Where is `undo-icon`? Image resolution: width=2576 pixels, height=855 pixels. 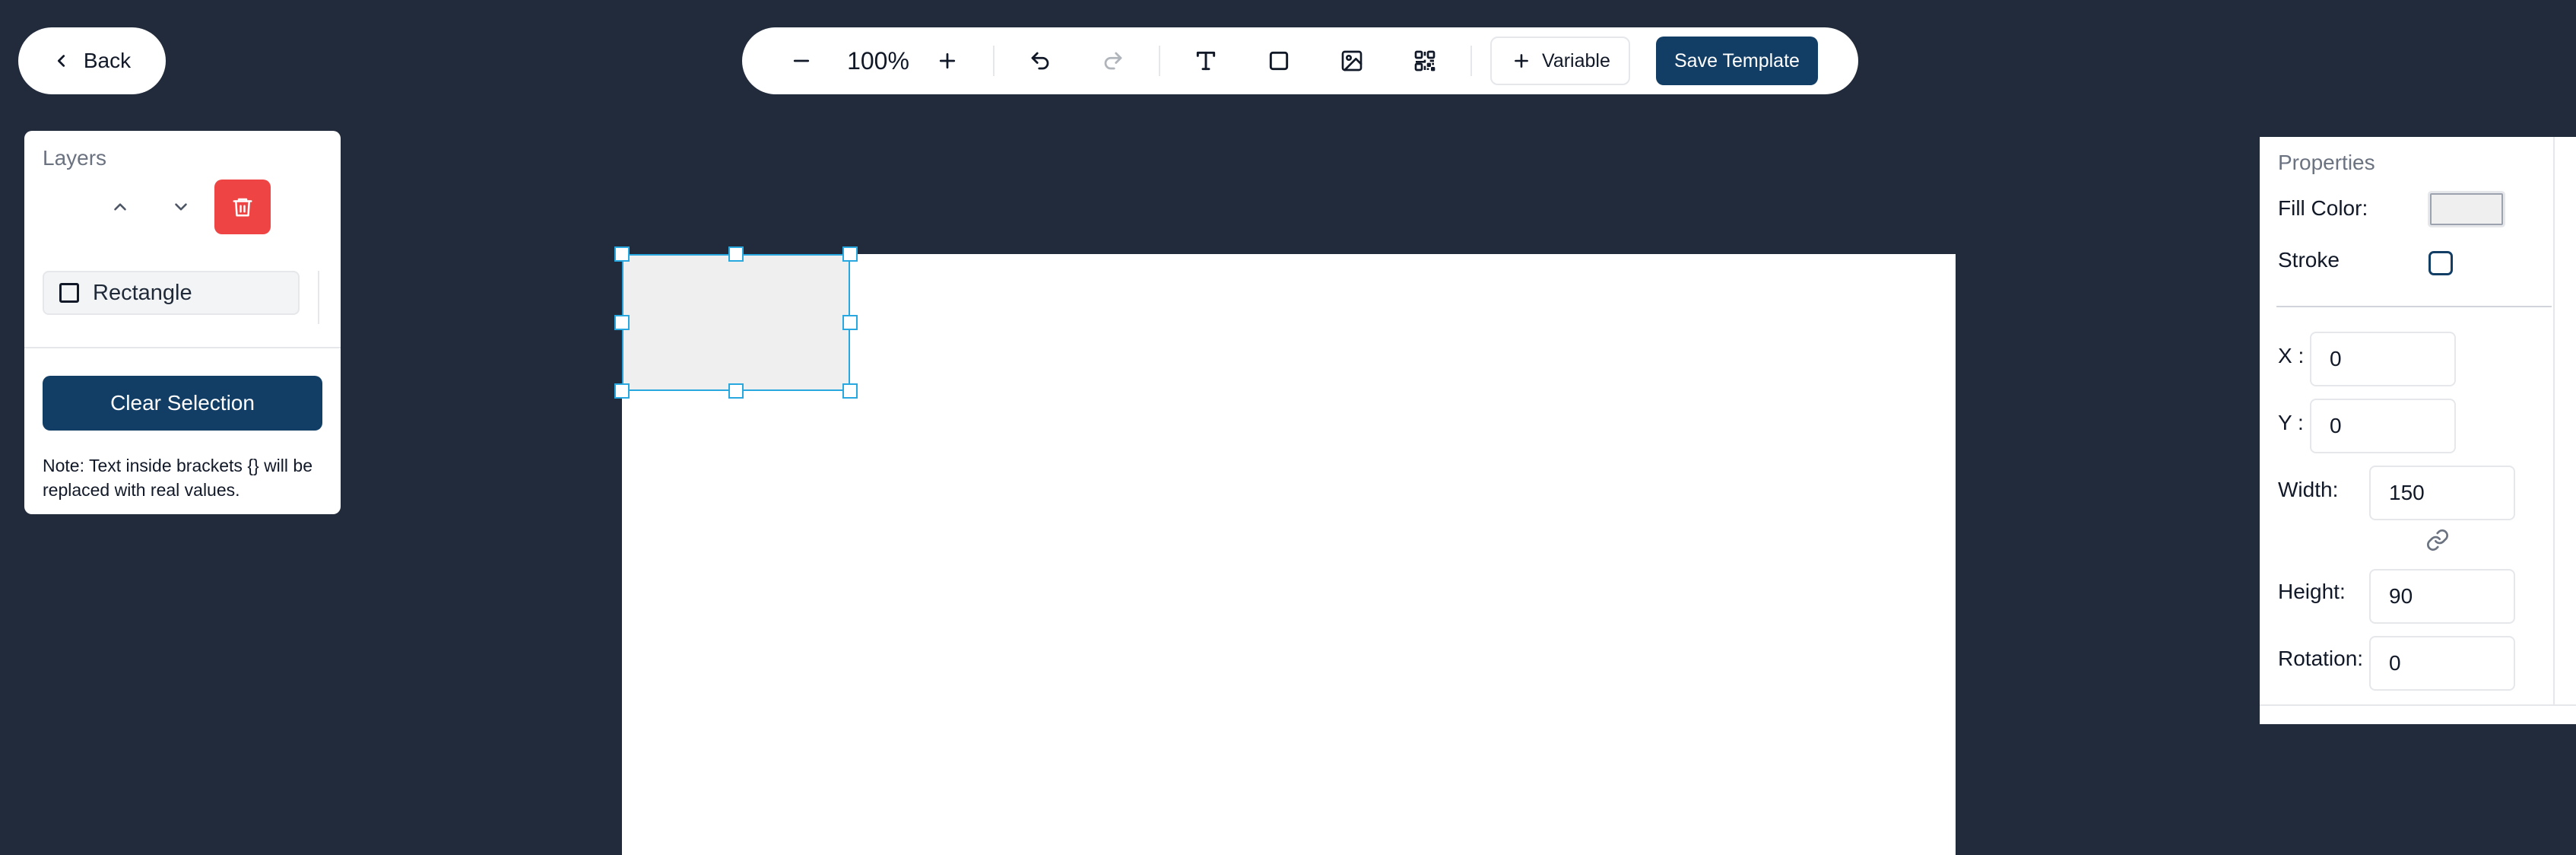 undo-icon is located at coordinates (1040, 60).